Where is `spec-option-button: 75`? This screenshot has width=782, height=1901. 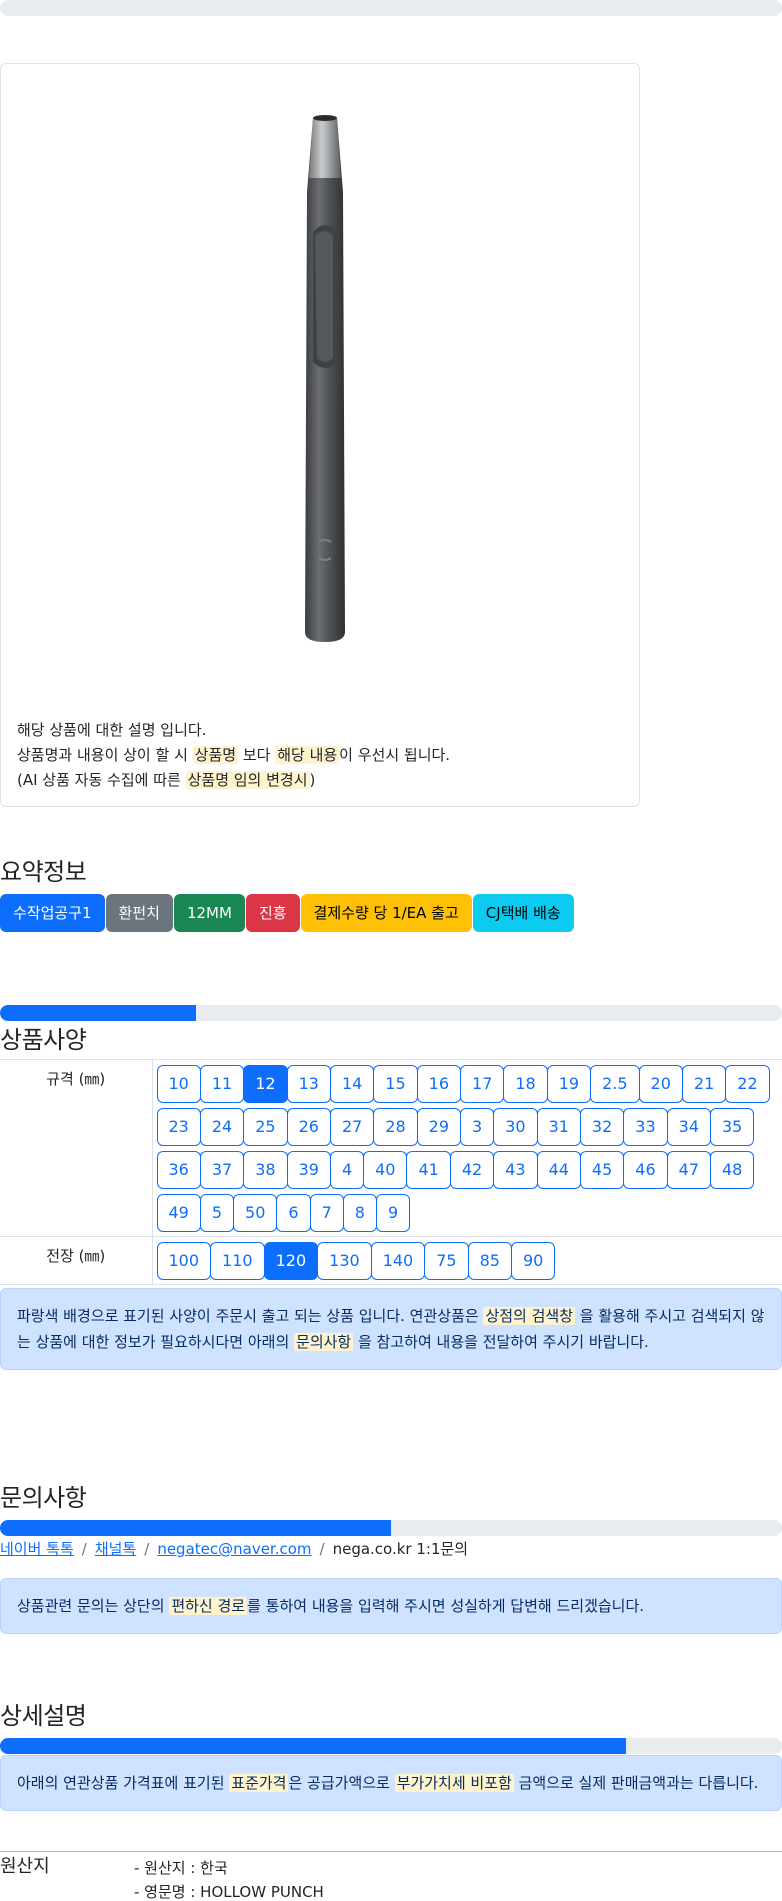 spec-option-button: 75 is located at coordinates (446, 1261).